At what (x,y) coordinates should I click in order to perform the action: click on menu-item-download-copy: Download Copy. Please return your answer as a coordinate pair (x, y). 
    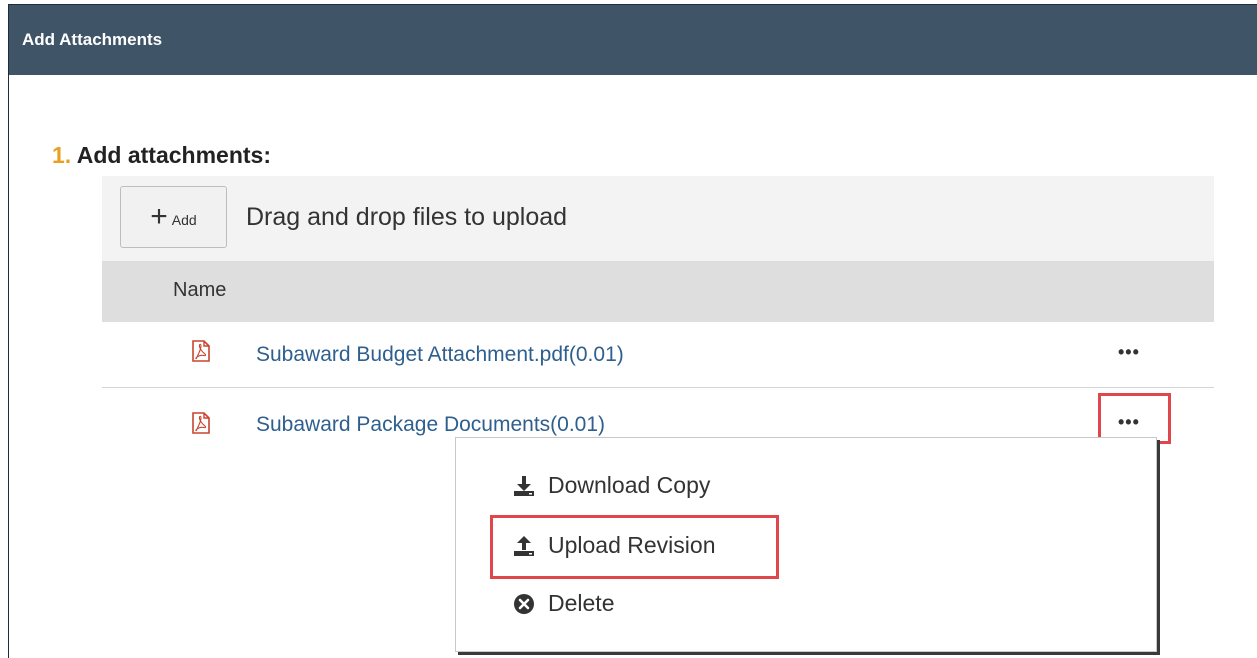
    Looking at the image, I should click on (611, 485).